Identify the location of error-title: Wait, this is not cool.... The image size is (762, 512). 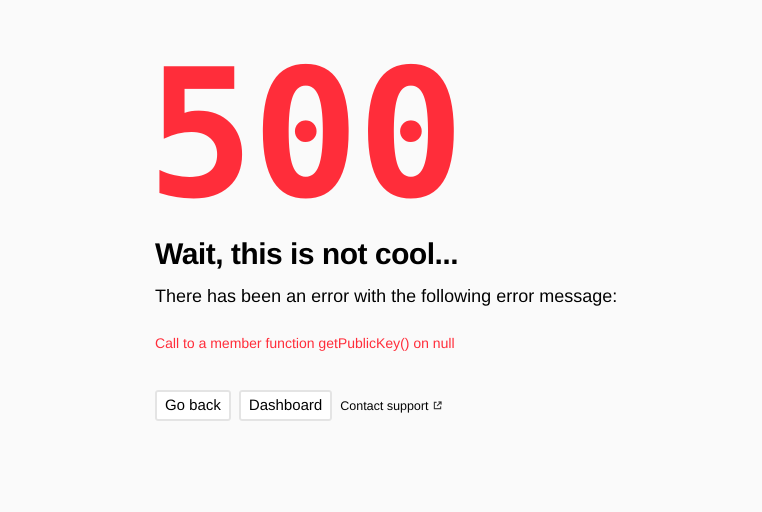
(307, 255).